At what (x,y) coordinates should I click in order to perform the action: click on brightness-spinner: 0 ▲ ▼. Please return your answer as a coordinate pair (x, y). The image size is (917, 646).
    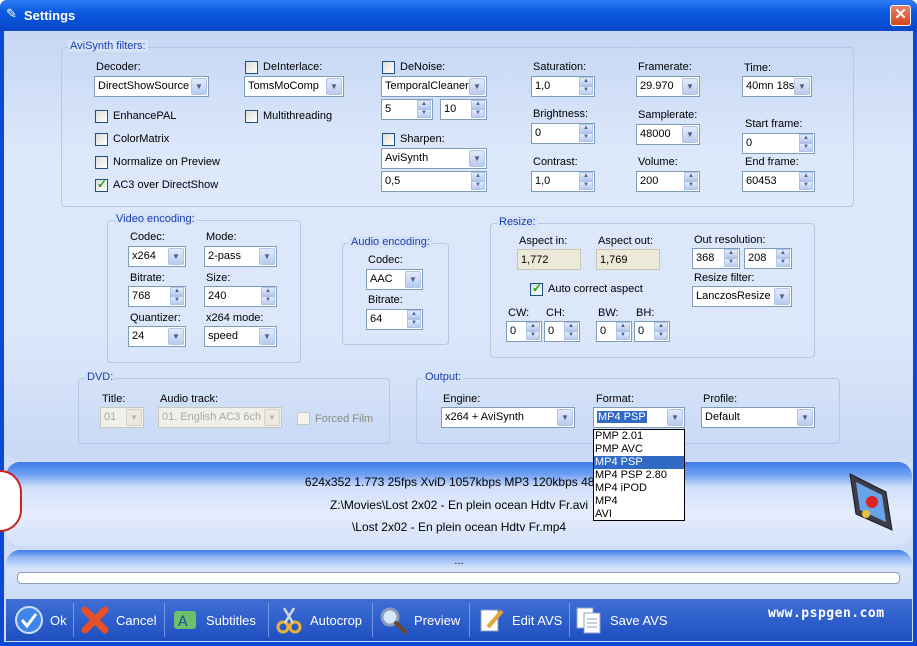
    Looking at the image, I should click on (563, 133).